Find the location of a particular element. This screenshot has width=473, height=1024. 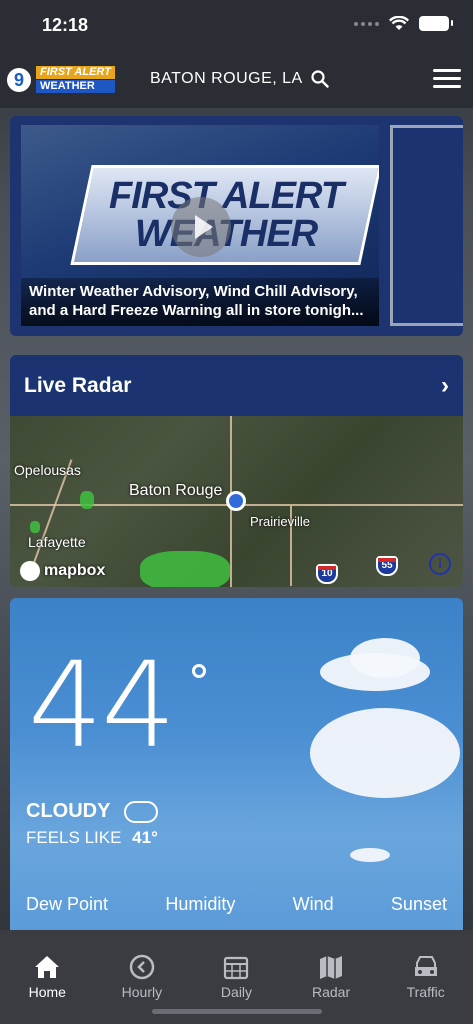

current-location-marker is located at coordinates (236, 501).